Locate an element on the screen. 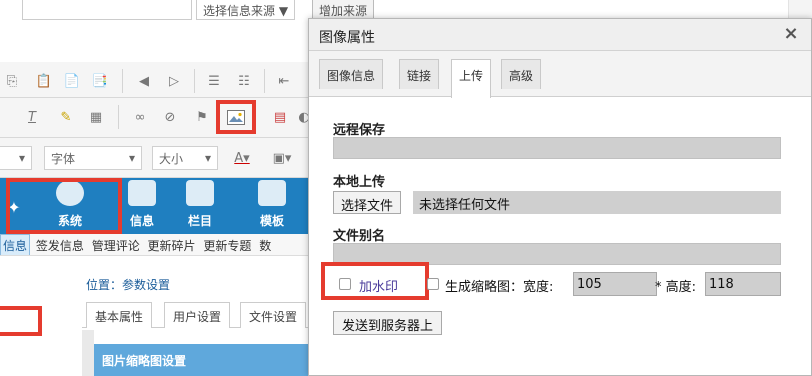  tab-basic: 基本属性 is located at coordinates (119, 315).